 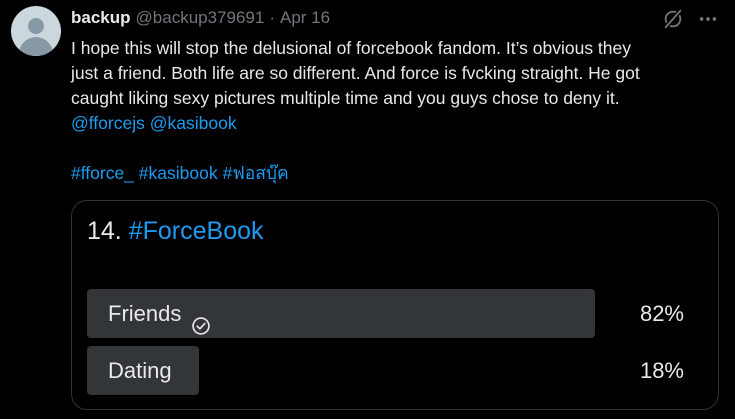 I want to click on hashtags-line: #fforce_ #kasibook #ฟอสบุ๊ค, so click(x=396, y=173).